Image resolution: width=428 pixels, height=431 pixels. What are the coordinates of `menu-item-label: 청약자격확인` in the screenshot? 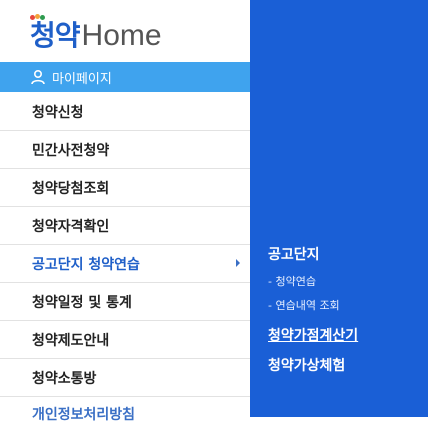 It's located at (71, 226).